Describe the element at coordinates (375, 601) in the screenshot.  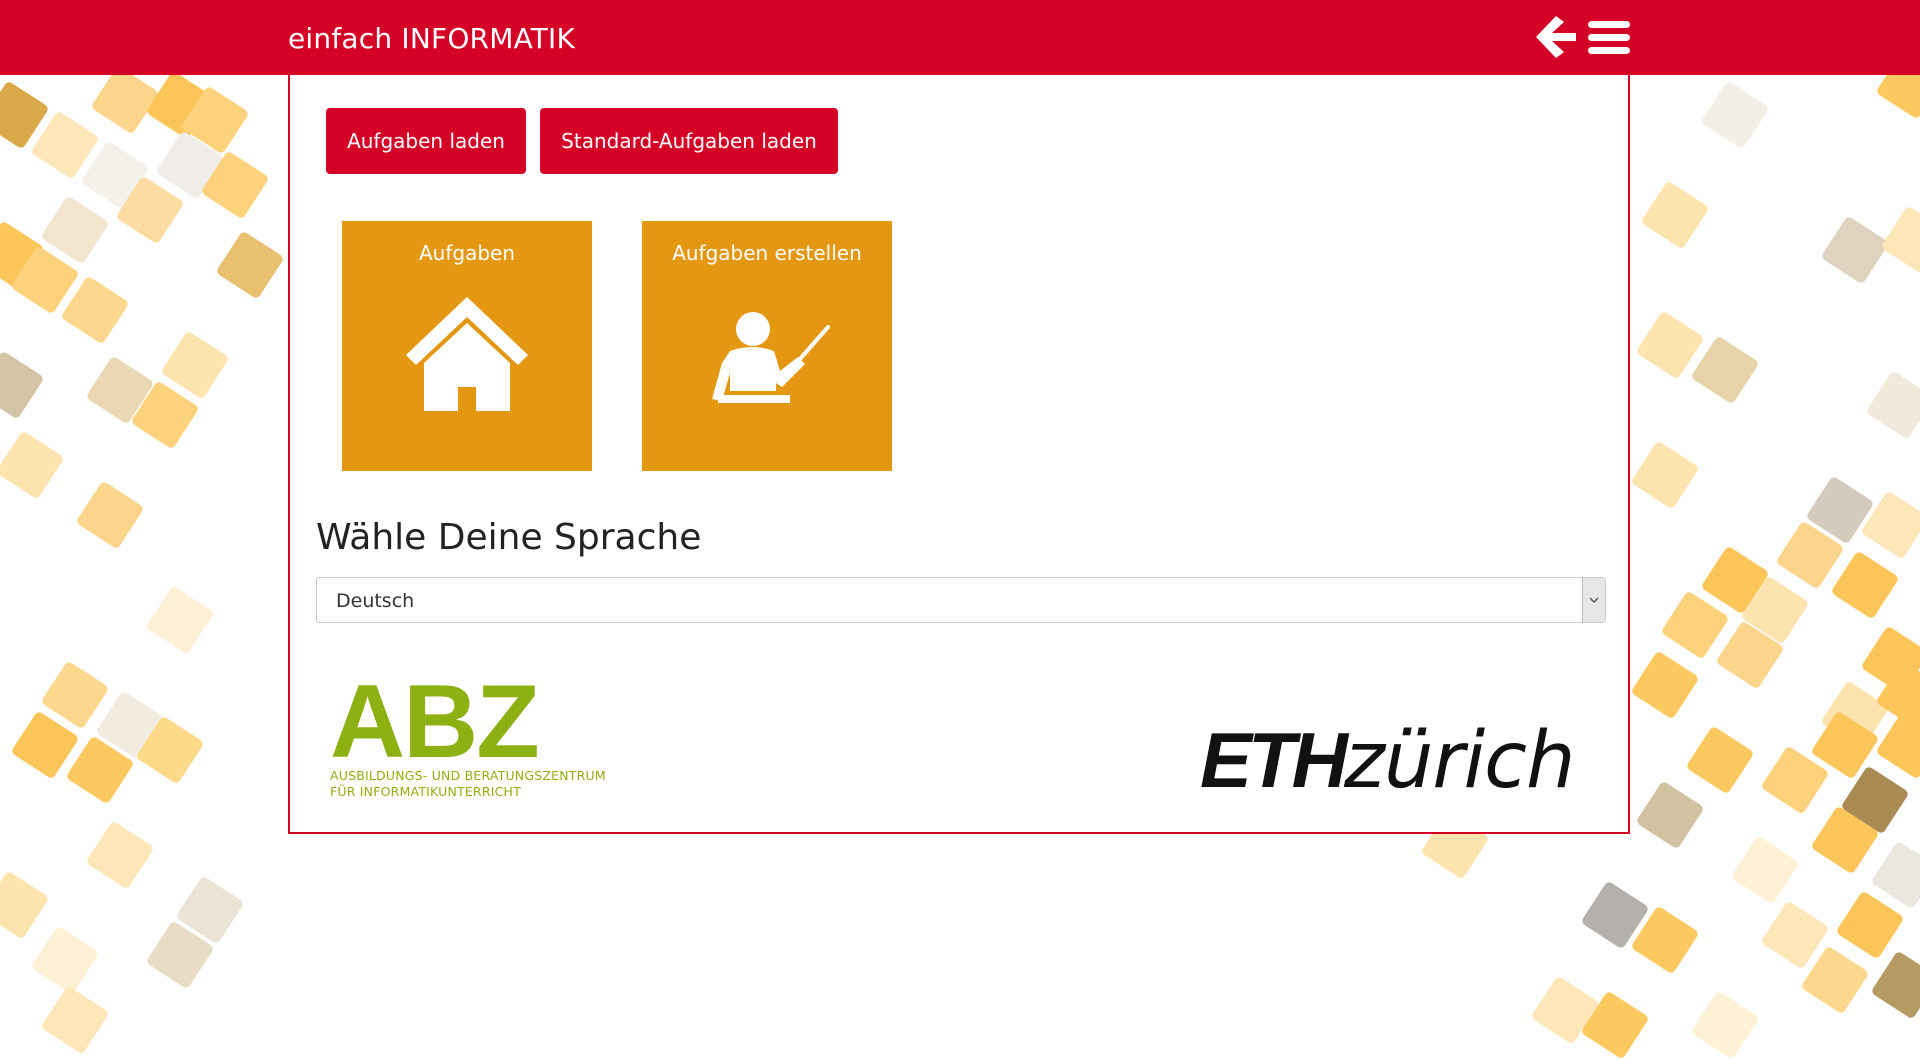
I see `language-select-value: Deutsch` at that location.